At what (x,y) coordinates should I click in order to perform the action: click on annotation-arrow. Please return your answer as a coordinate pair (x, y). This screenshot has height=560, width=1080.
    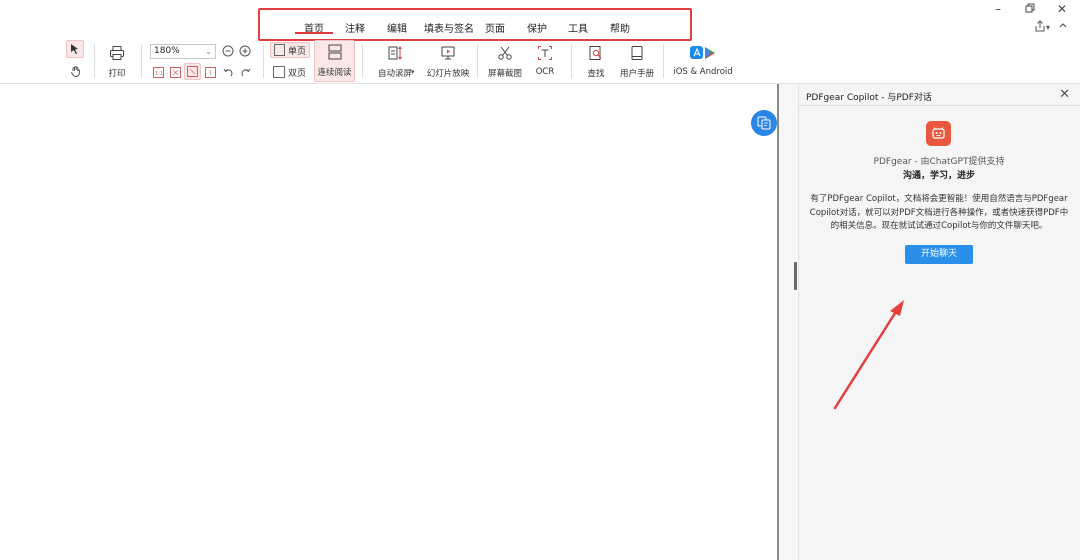
    Looking at the image, I should click on (868, 355).